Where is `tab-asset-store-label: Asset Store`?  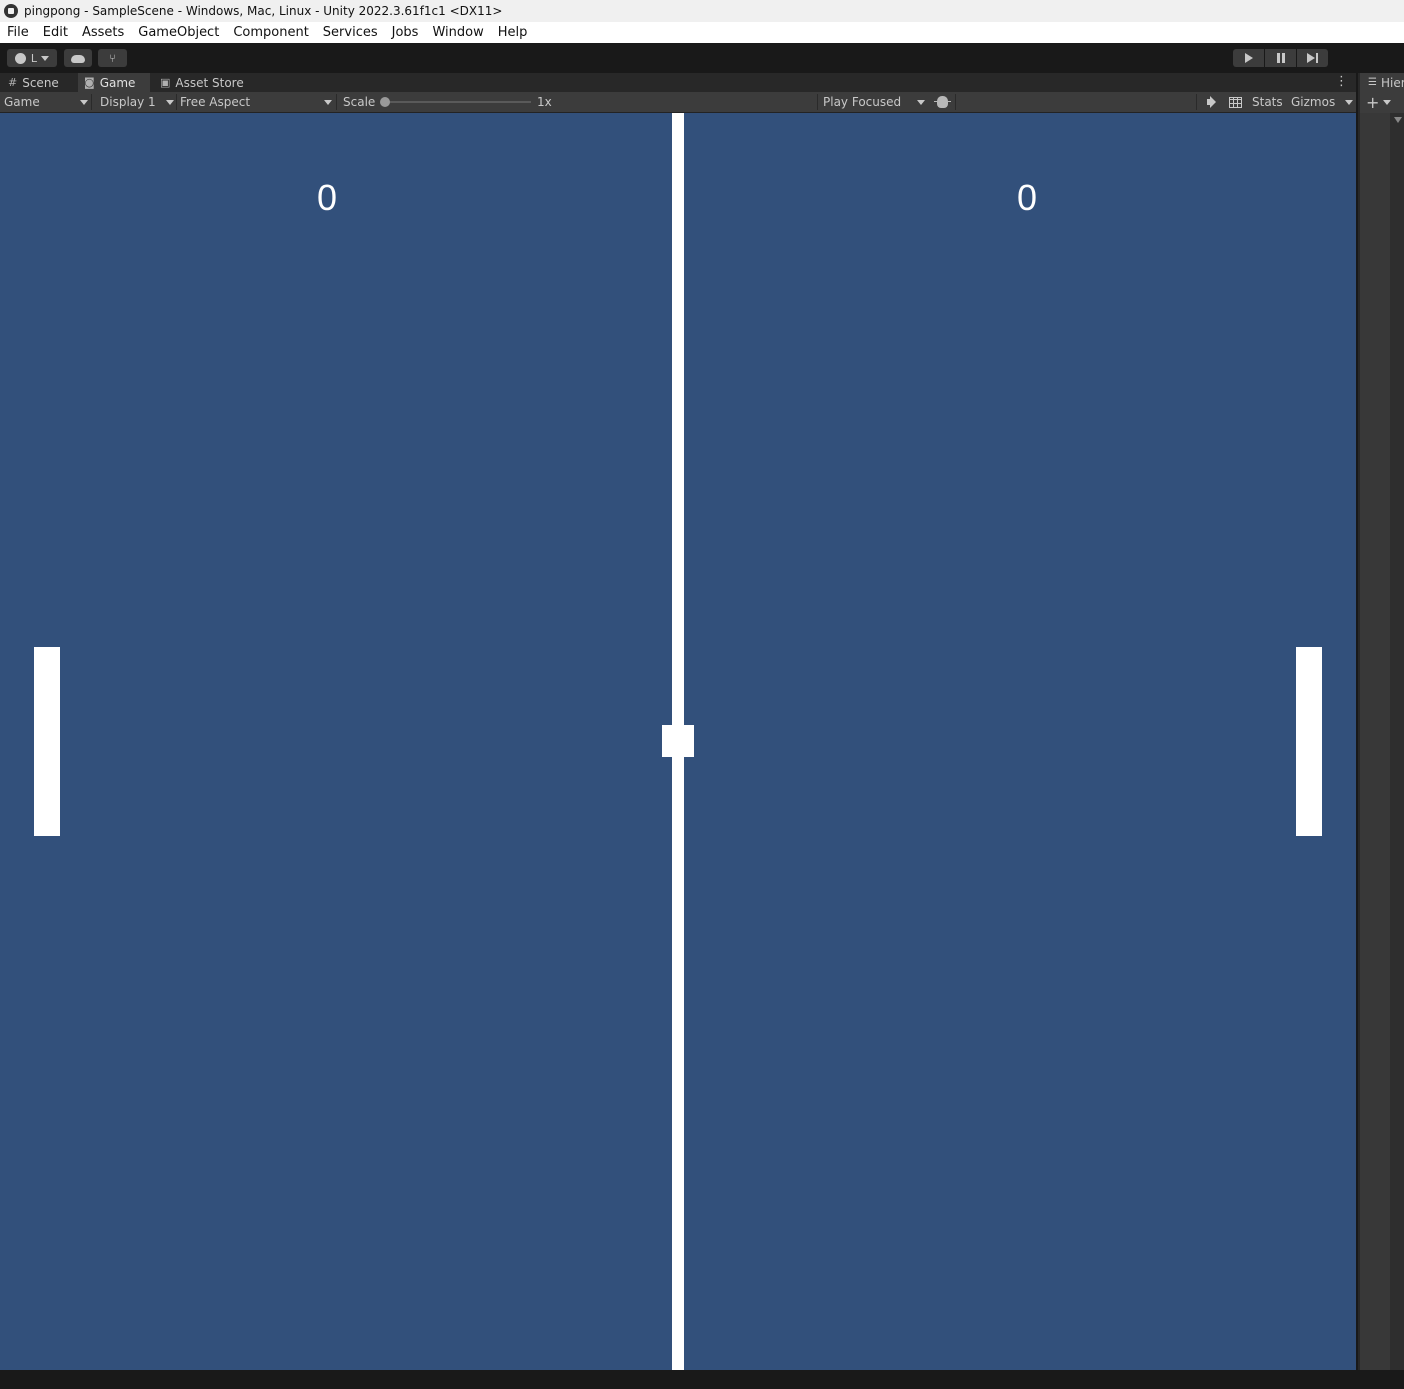 tab-asset-store-label: Asset Store is located at coordinates (209, 82).